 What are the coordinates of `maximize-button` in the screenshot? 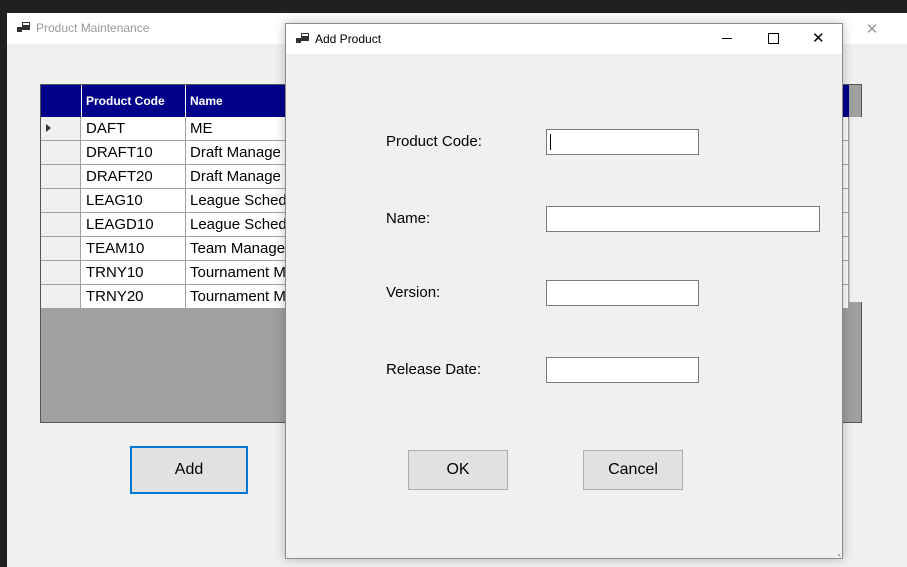 It's located at (773, 39).